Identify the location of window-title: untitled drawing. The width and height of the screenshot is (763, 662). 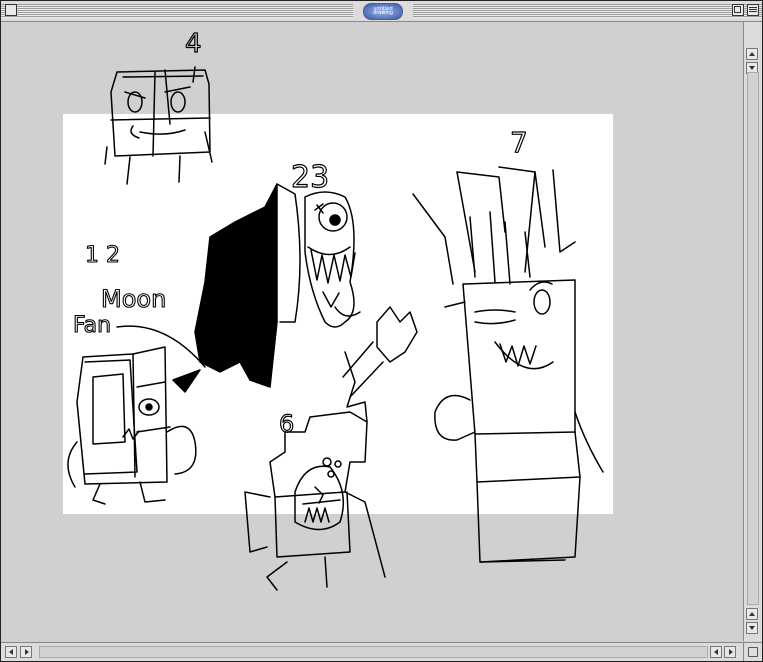
(383, 11).